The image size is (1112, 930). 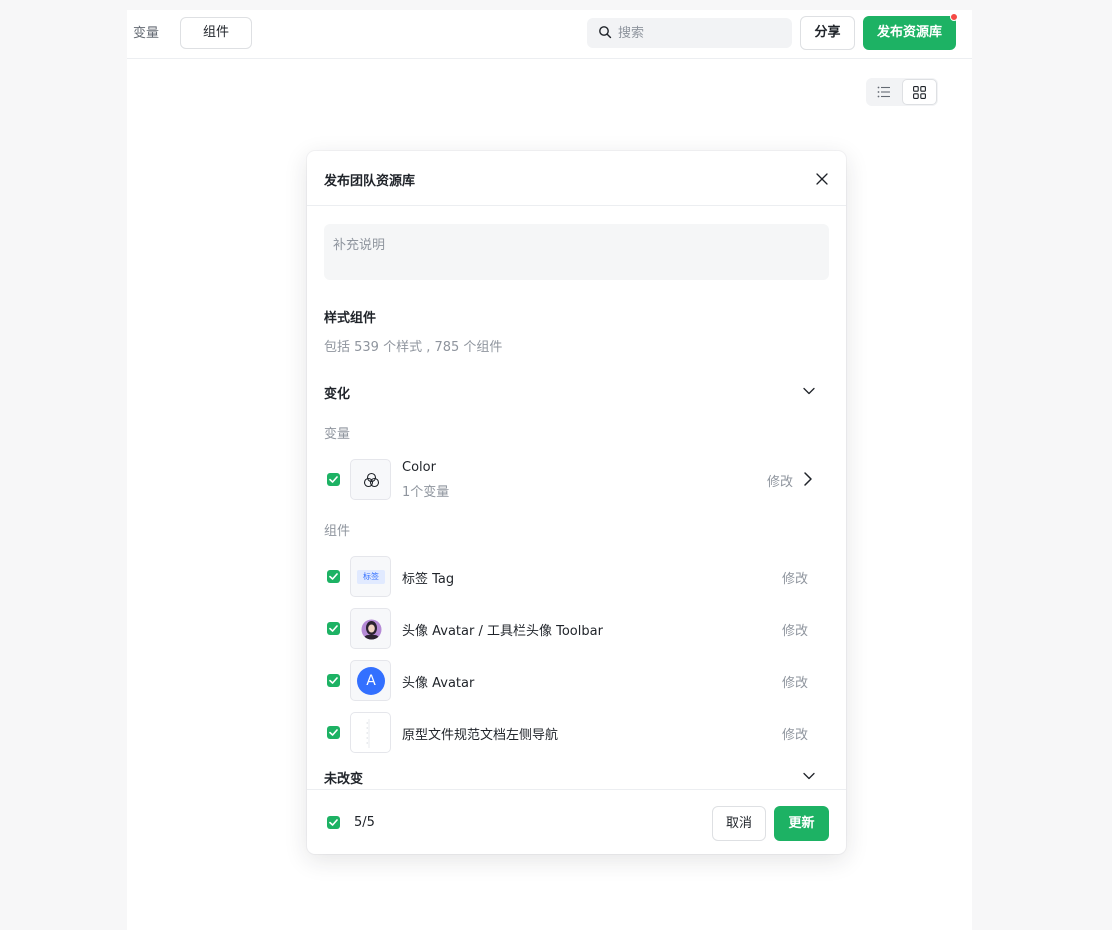 I want to click on component-name: 原型文件规范文档左侧导航, so click(x=480, y=735).